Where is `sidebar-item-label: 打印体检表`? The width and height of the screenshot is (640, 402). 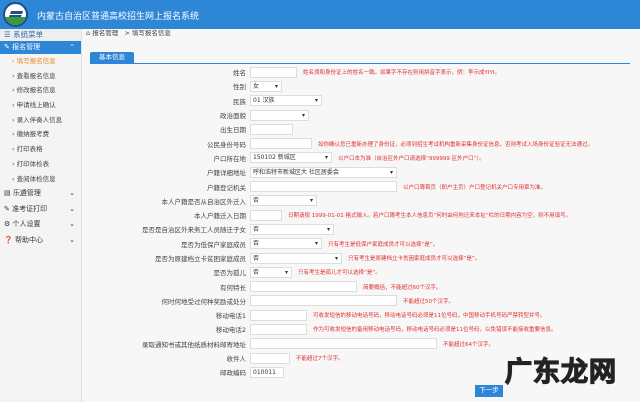 sidebar-item-label: 打印体检表 is located at coordinates (33, 163).